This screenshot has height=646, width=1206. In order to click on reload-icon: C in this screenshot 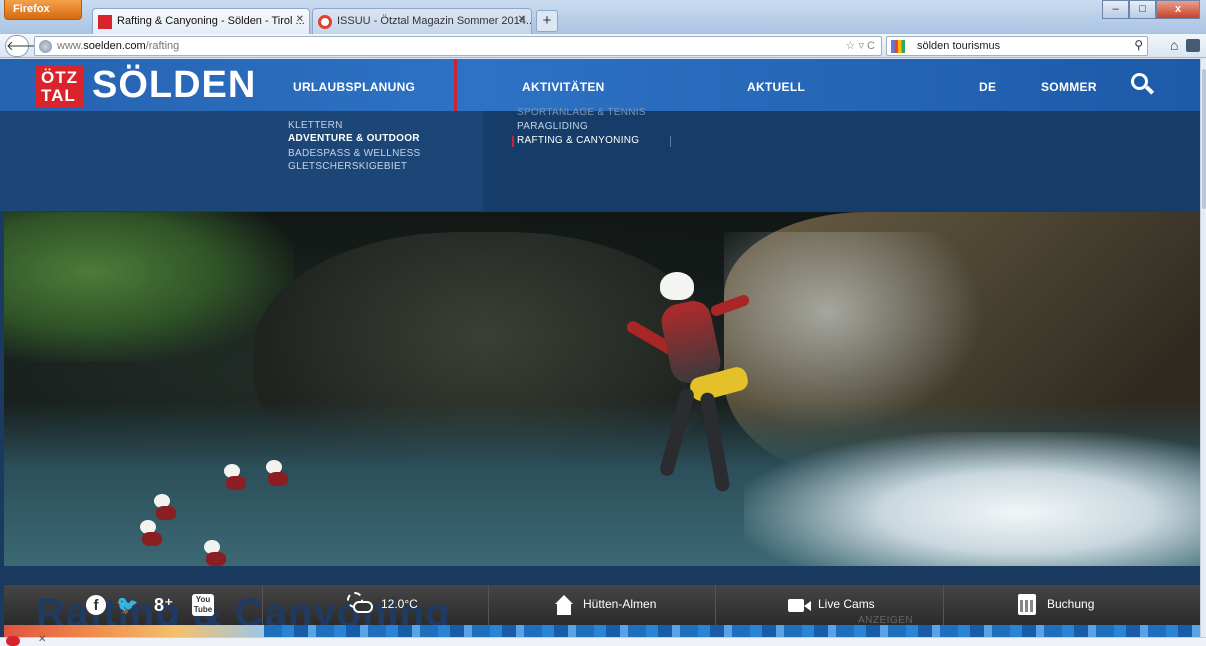, I will do `click(871, 46)`.